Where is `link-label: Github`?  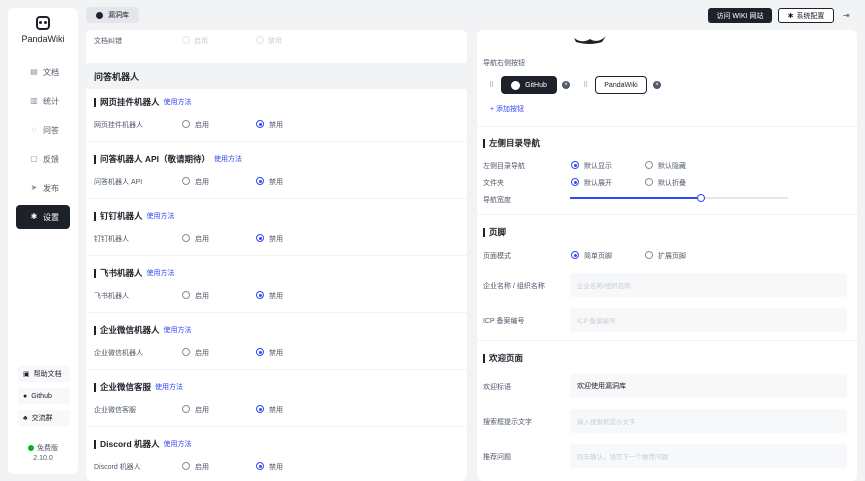
link-label: Github is located at coordinates (41, 396).